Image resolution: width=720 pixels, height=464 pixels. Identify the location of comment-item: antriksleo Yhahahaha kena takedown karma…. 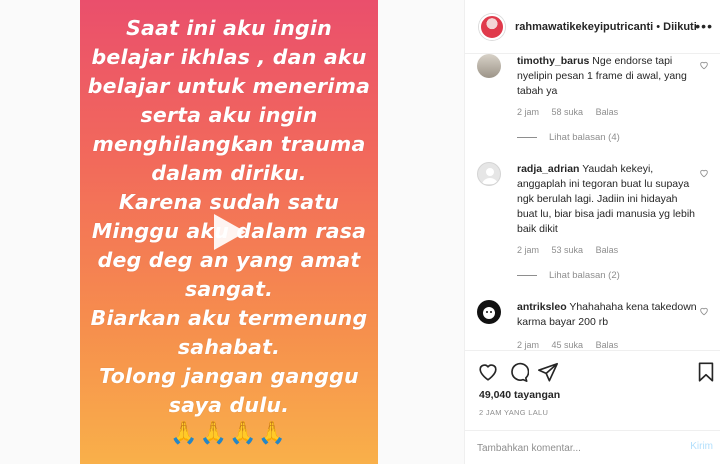
(595, 325).